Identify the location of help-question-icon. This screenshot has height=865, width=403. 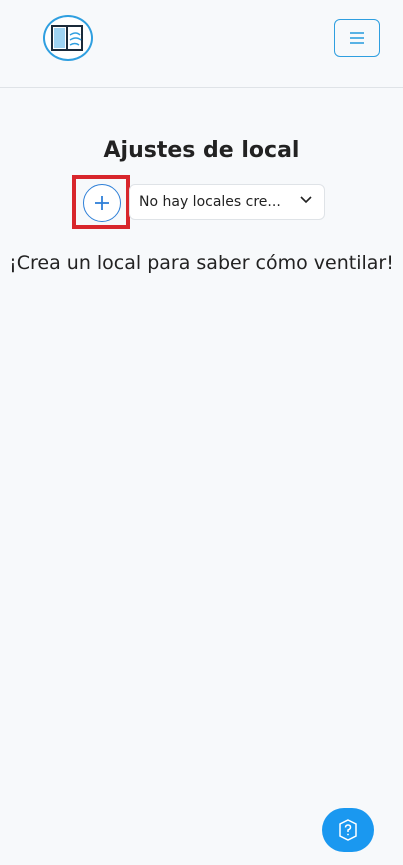
(348, 830).